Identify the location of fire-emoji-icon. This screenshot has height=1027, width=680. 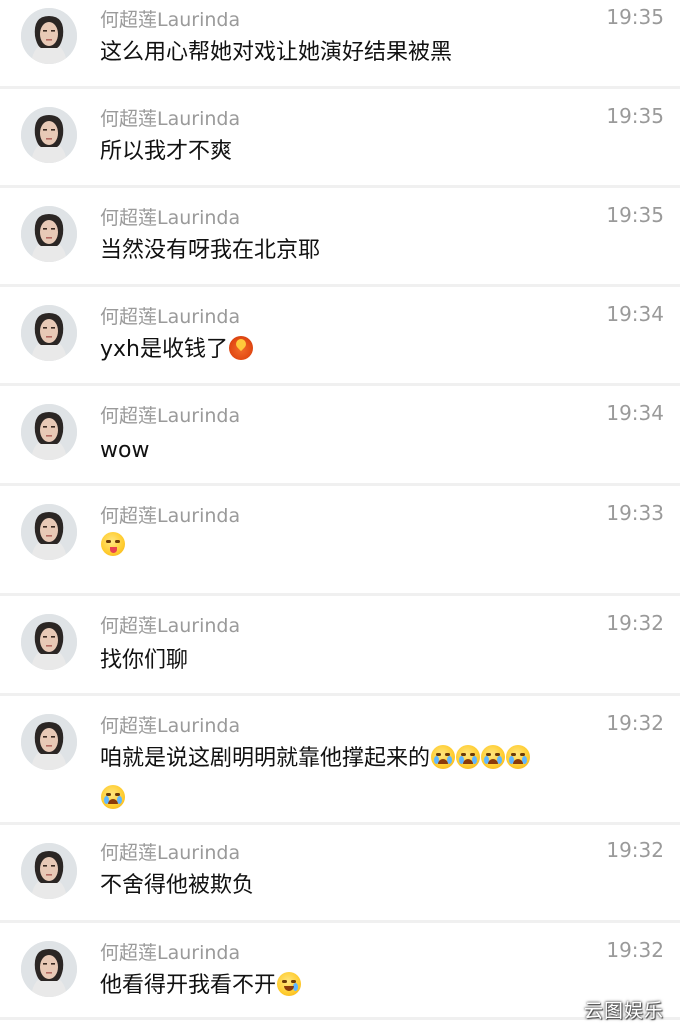
(240, 348).